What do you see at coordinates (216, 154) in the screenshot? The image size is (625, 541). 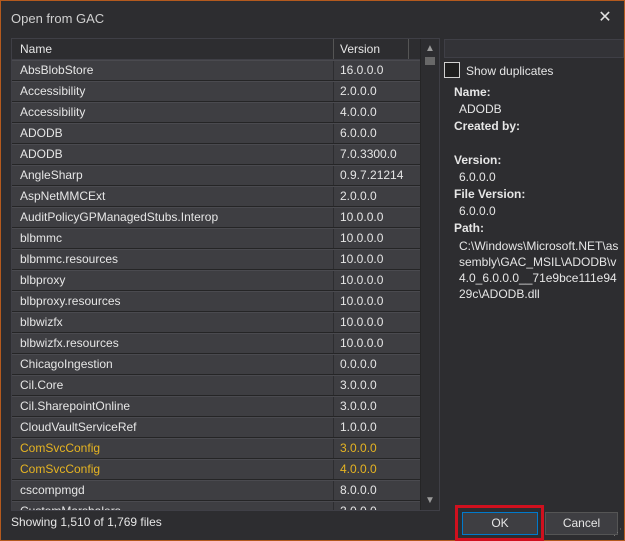 I see `table-row: ADODB 7.0.3300.0` at bounding box center [216, 154].